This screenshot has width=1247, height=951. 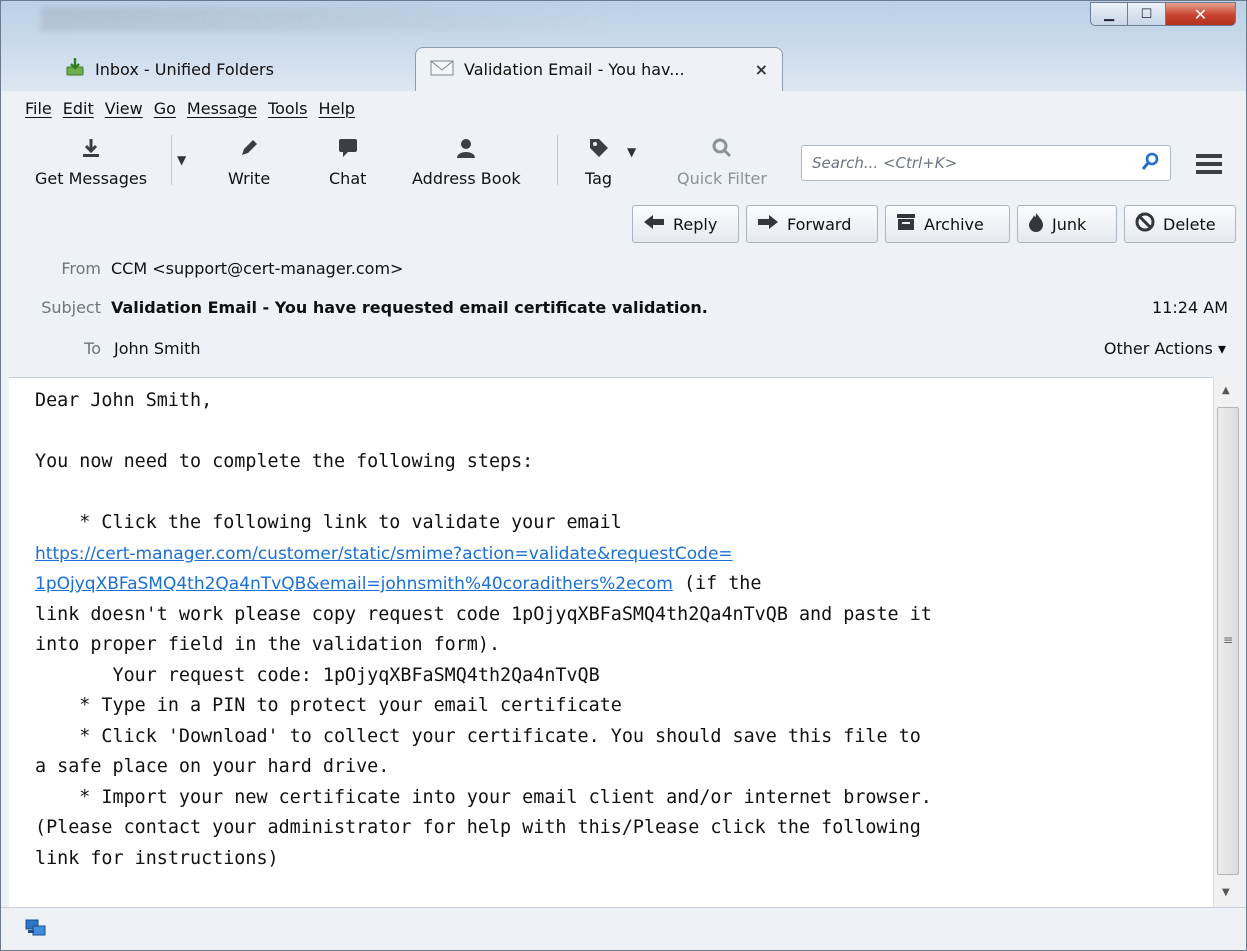 I want to click on tab-inbox: Inbox - Unified Folders, so click(x=226, y=69).